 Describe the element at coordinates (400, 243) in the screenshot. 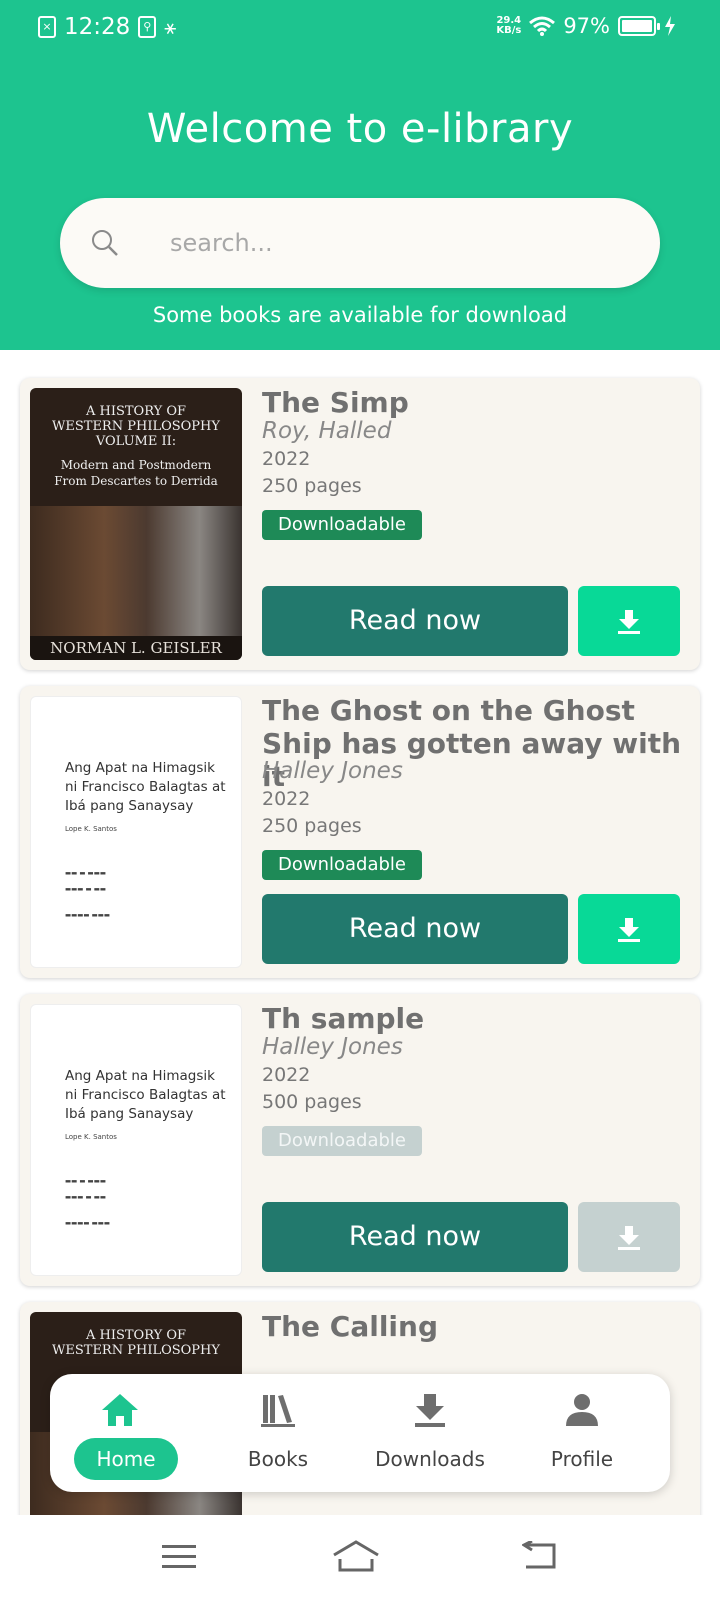

I see `search-input` at that location.